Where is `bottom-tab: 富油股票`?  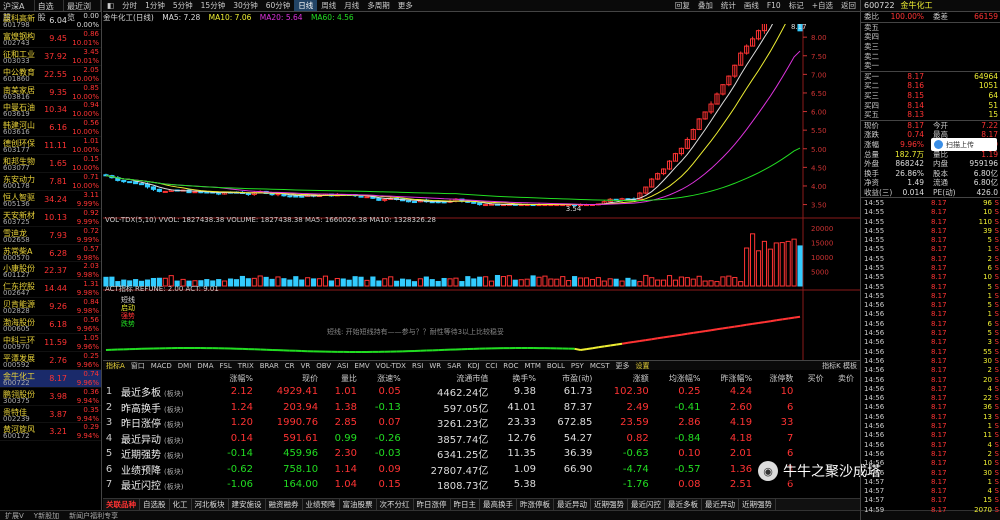 bottom-tab: 富油股票 is located at coordinates (358, 504).